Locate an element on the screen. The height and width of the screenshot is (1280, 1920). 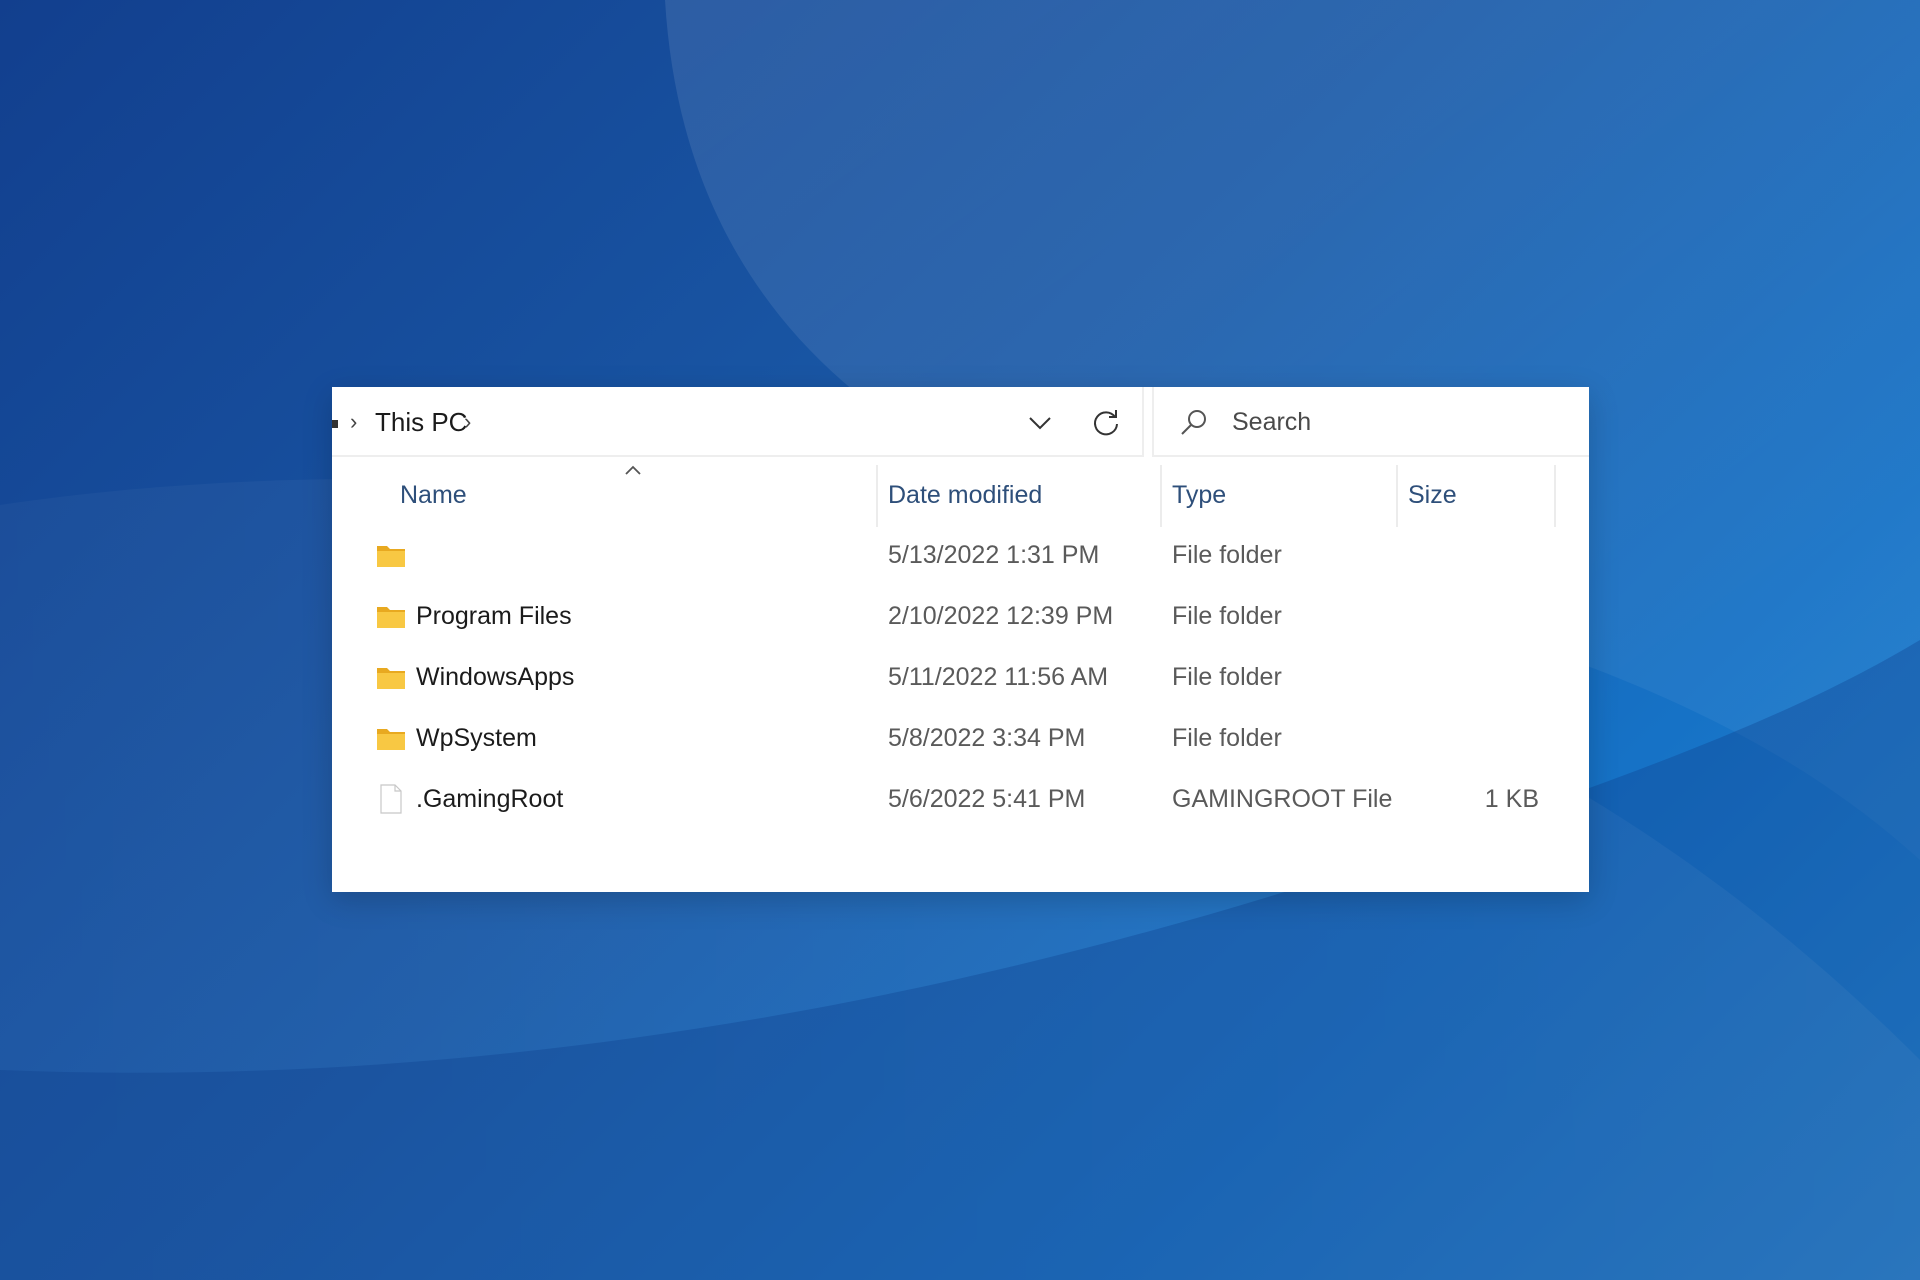
refresh-button is located at coordinates (1106, 423).